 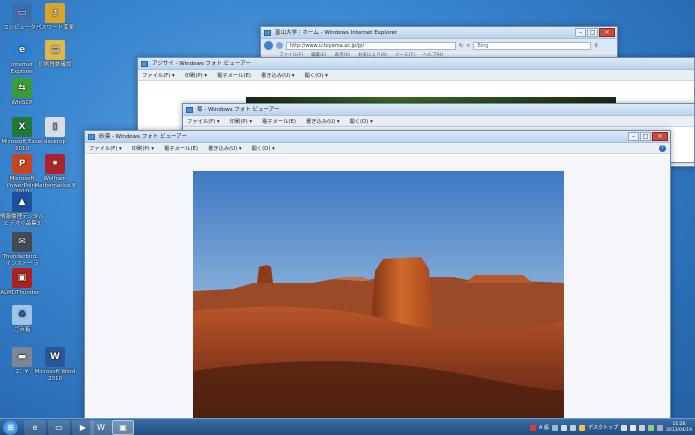 What do you see at coordinates (268, 45) in the screenshot?
I see `back-icon` at bounding box center [268, 45].